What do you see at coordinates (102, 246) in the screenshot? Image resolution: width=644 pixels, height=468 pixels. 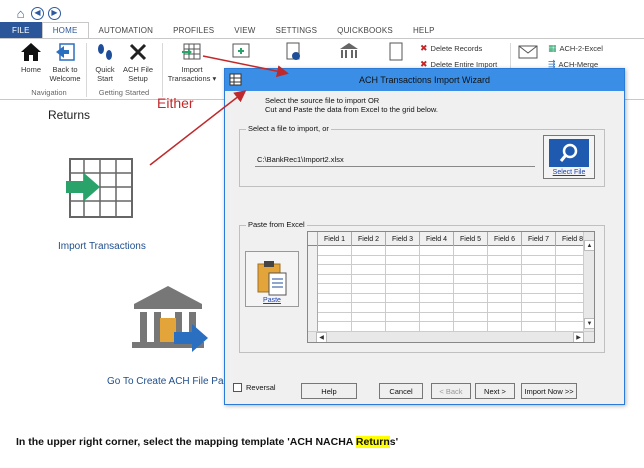 I see `import-transactions-link: Import Transactions` at bounding box center [102, 246].